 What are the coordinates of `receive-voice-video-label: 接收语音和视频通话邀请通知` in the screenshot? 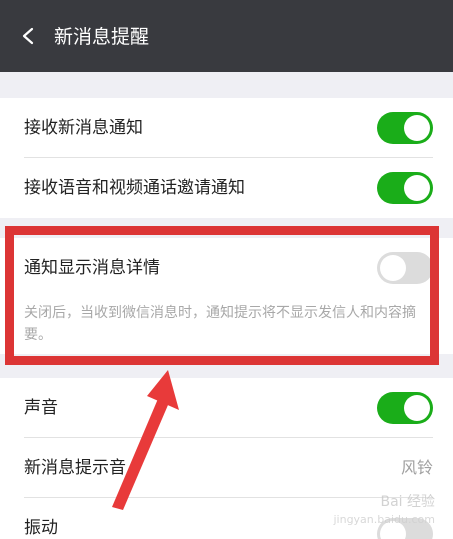 It's located at (134, 188).